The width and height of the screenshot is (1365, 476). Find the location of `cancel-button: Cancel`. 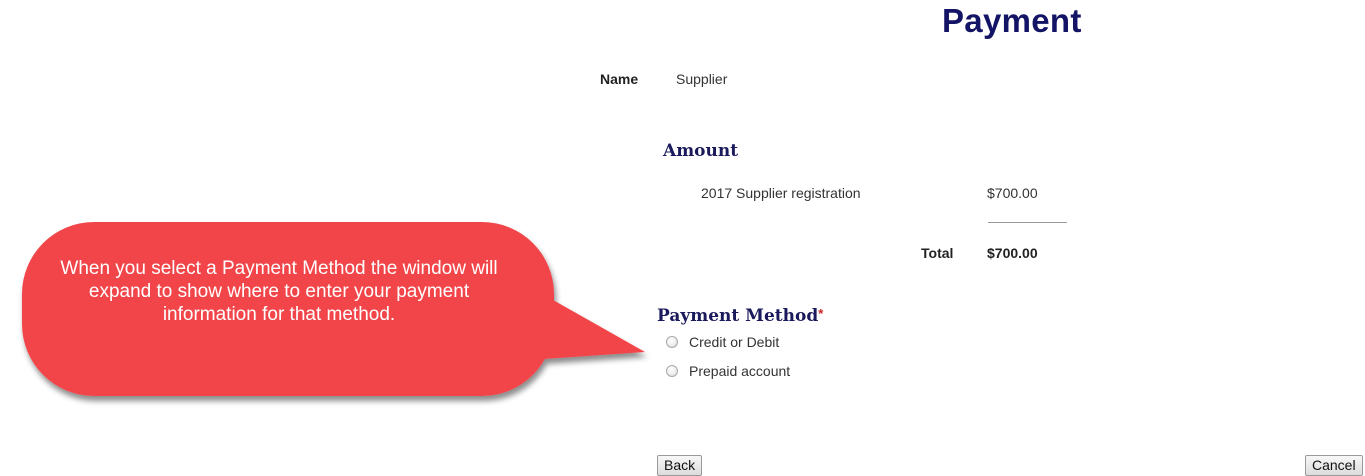

cancel-button: Cancel is located at coordinates (1334, 465).